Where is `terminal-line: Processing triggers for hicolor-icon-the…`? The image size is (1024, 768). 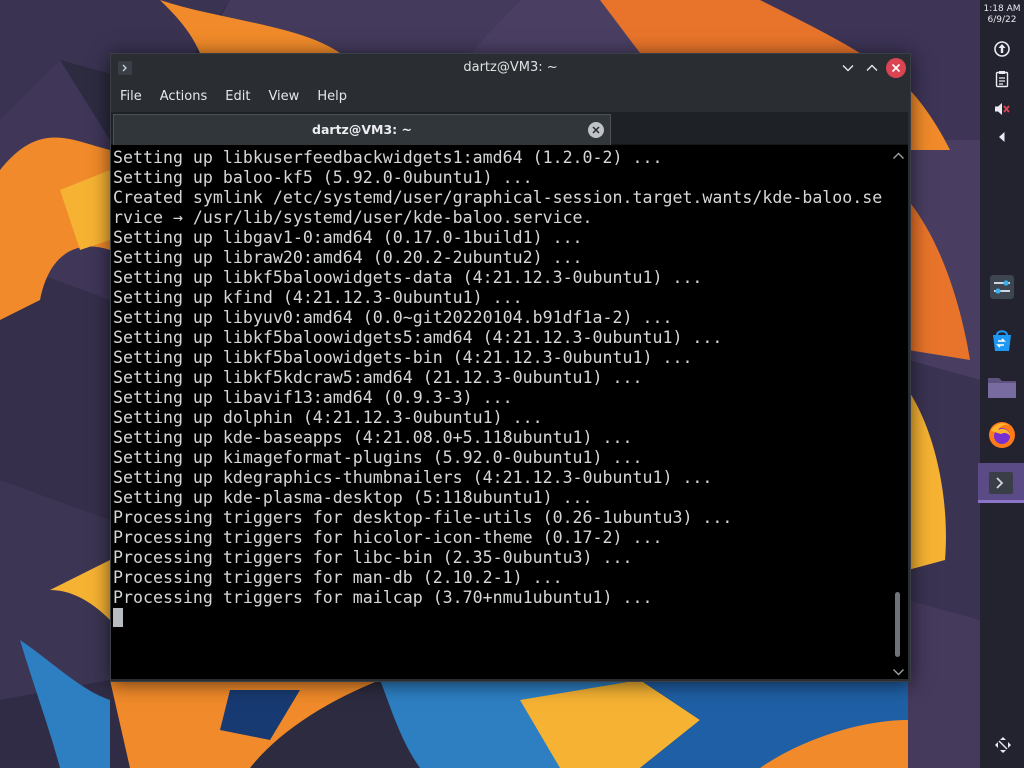
terminal-line: Processing triggers for hicolor-icon-the… is located at coordinates (388, 537).